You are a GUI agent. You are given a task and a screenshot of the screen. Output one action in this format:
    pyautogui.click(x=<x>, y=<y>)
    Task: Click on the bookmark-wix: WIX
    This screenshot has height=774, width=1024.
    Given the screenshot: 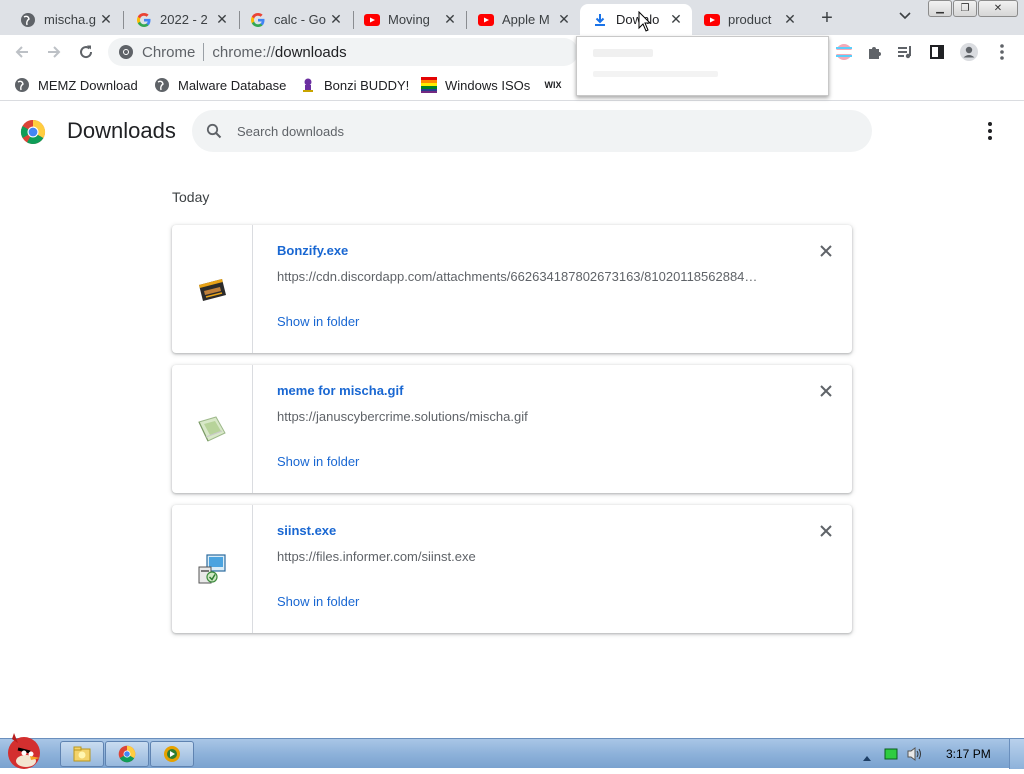 What is the action you would take?
    pyautogui.click(x=557, y=85)
    